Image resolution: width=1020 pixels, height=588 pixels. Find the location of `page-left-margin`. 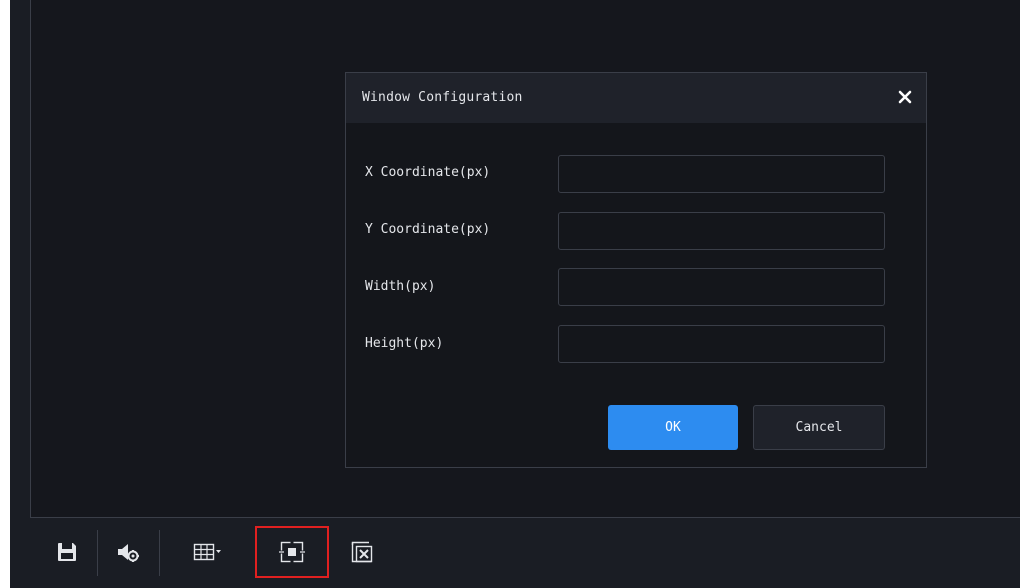

page-left-margin is located at coordinates (5, 294).